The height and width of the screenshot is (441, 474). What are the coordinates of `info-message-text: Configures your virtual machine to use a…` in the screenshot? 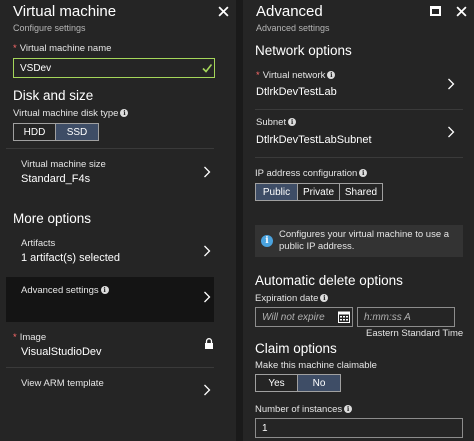 It's located at (364, 240).